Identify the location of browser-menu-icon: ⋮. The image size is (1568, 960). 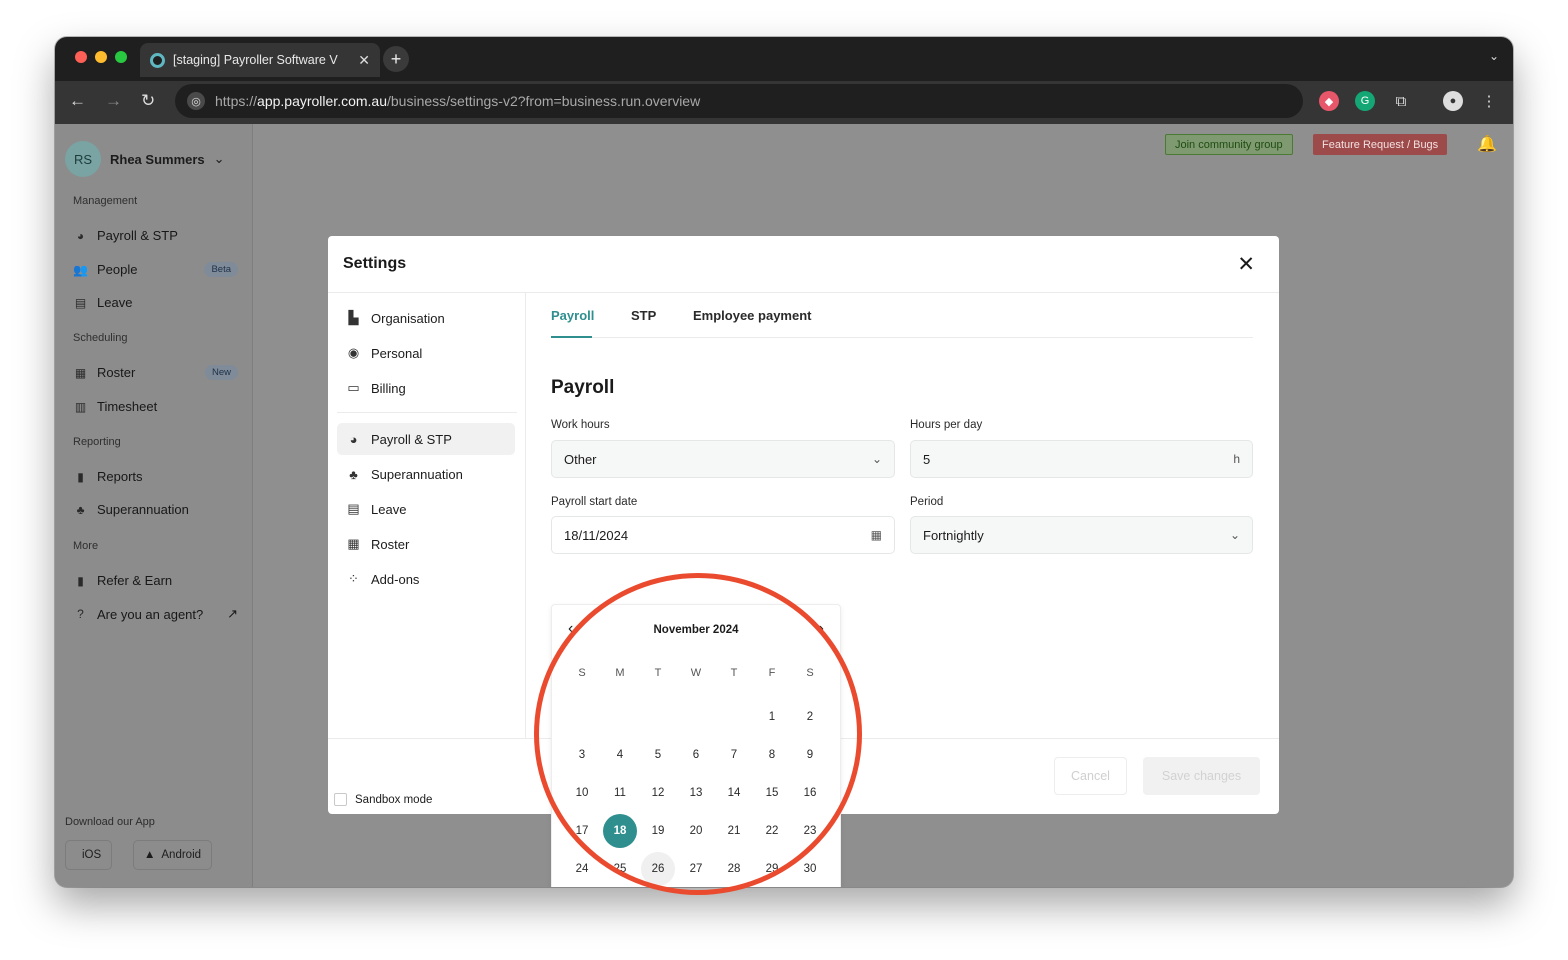
(1489, 101).